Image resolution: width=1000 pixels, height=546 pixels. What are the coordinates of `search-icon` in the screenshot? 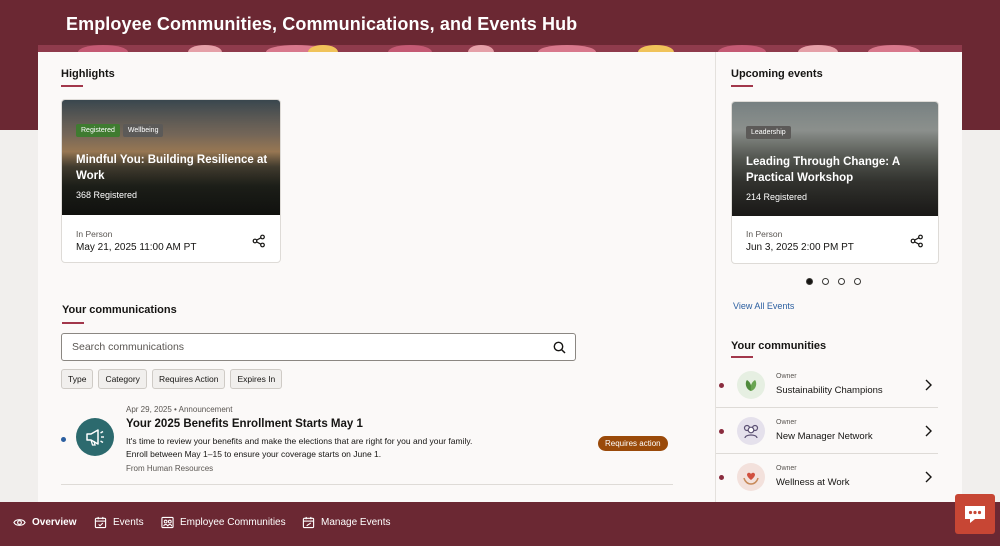 It's located at (559, 347).